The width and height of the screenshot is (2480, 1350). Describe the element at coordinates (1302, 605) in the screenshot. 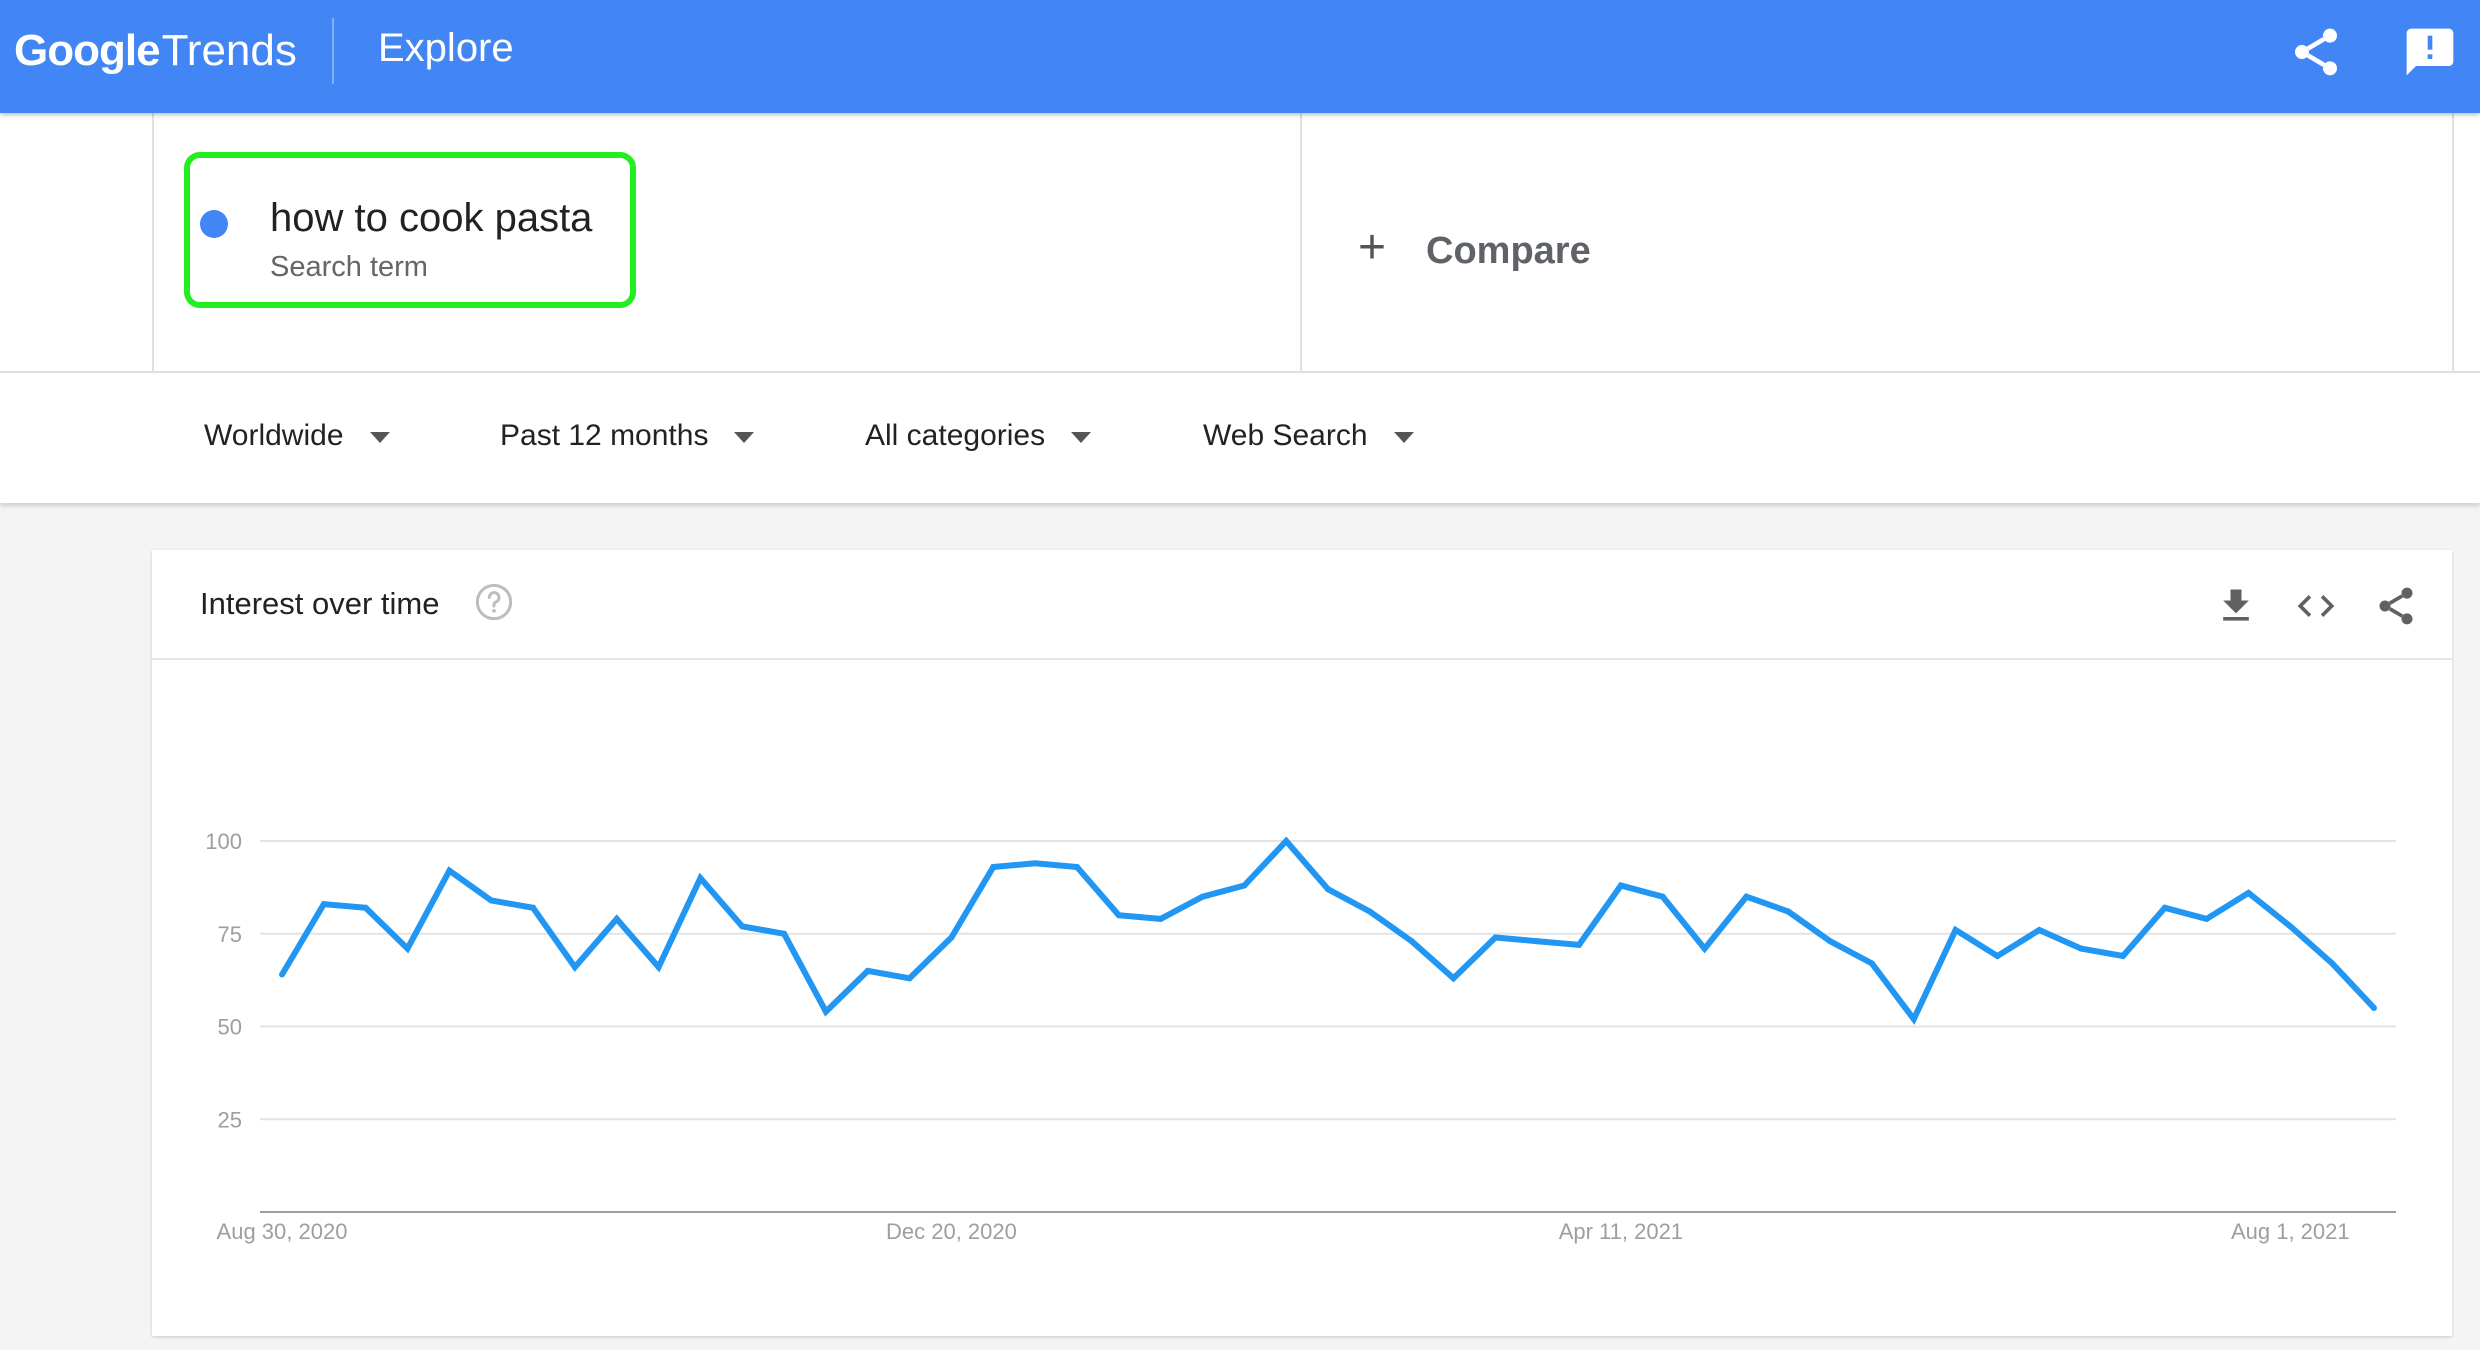

I see `card-header: Interest over time` at that location.